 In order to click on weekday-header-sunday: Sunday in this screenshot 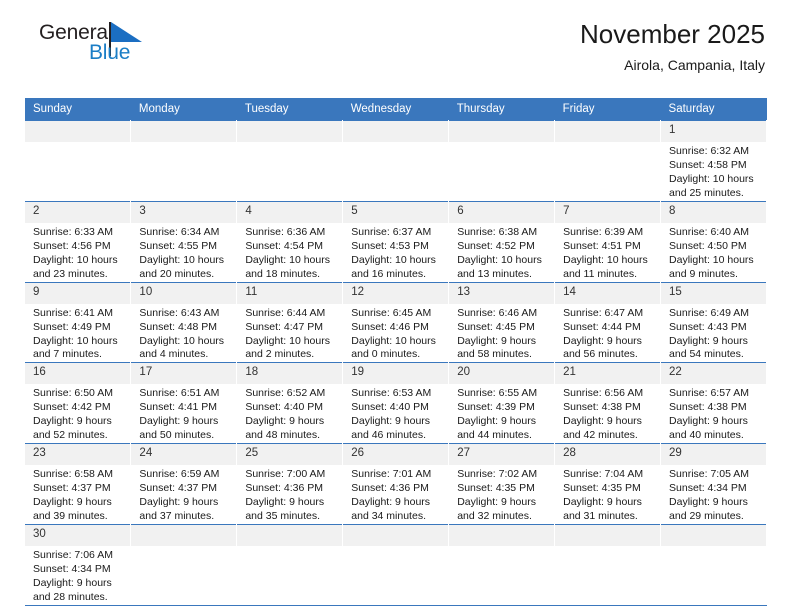, I will do `click(78, 109)`.